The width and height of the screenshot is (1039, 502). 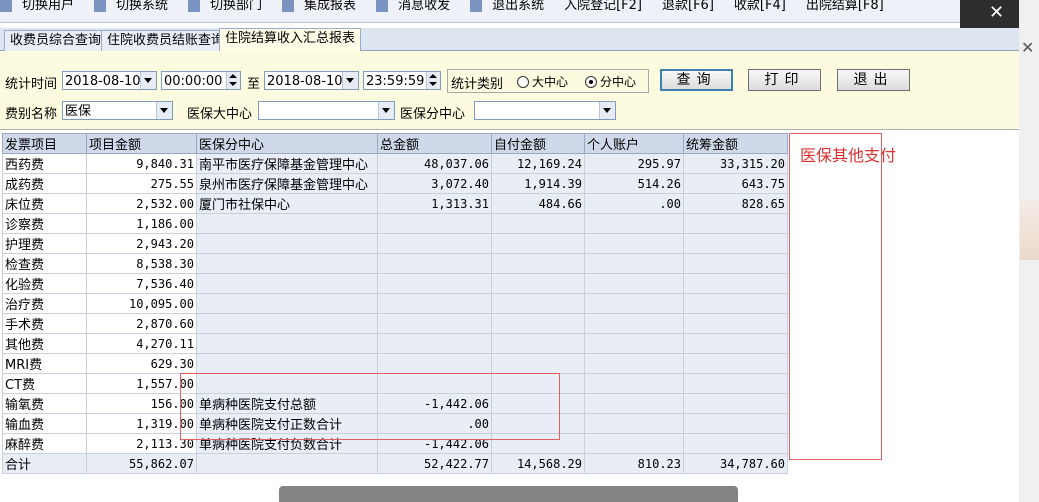 What do you see at coordinates (287, 143) in the screenshot?
I see `header-subcenter: 医保分中心` at bounding box center [287, 143].